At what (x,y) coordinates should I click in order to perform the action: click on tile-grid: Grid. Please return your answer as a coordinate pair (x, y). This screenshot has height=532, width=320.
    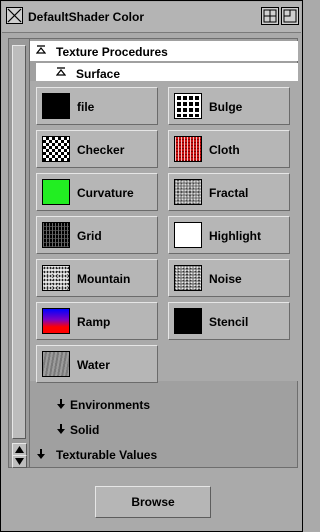
    Looking at the image, I should click on (97, 235).